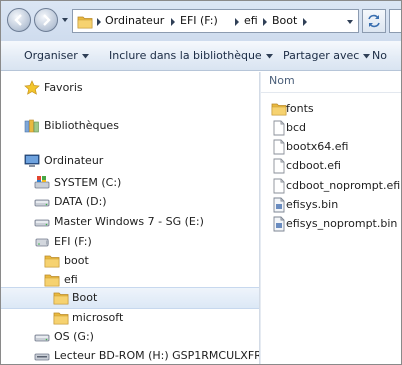  What do you see at coordinates (32, 160) in the screenshot?
I see `computer-icon` at bounding box center [32, 160].